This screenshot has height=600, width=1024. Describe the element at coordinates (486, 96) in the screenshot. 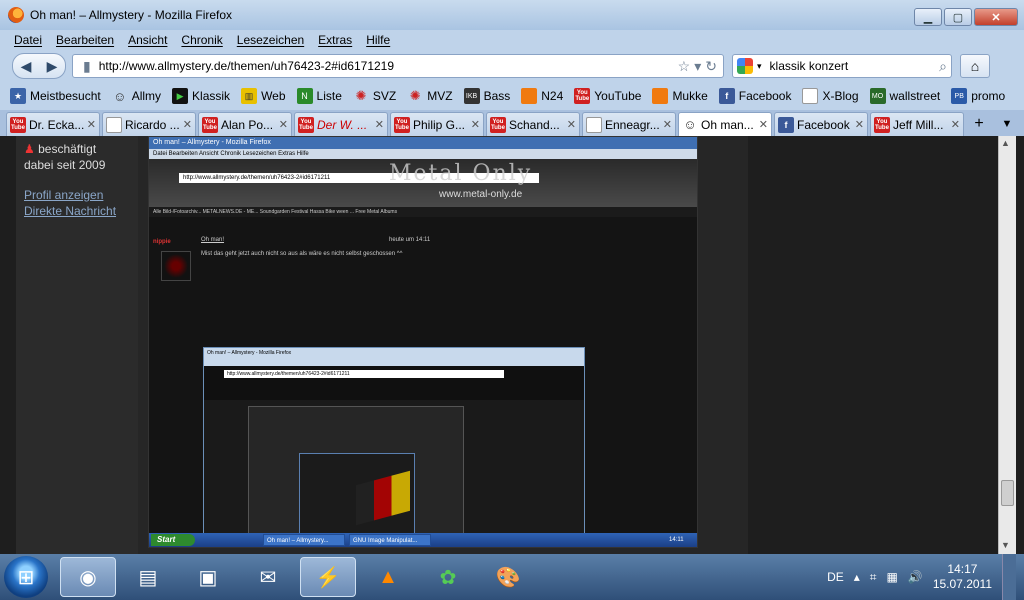

I see `bookmark-bass: IKB Bass` at that location.